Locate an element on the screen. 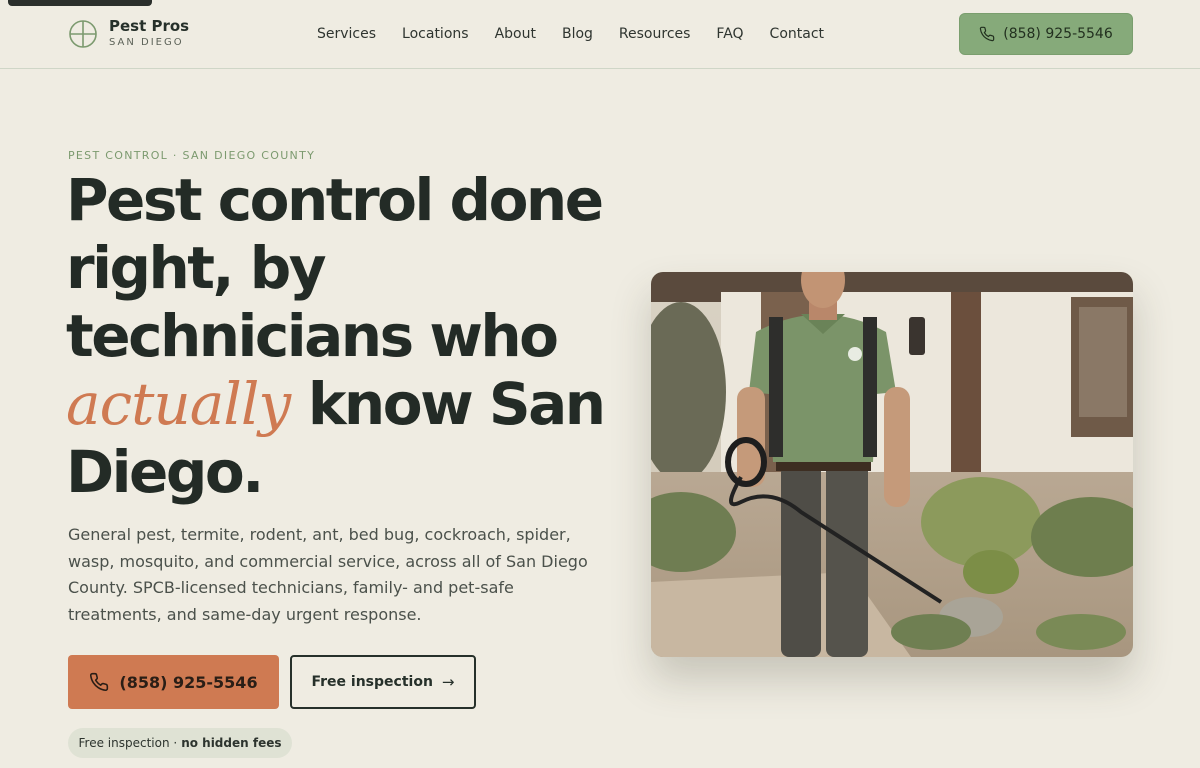 The width and height of the screenshot is (1200, 768). badge-text: Free inspection · is located at coordinates (128, 743).